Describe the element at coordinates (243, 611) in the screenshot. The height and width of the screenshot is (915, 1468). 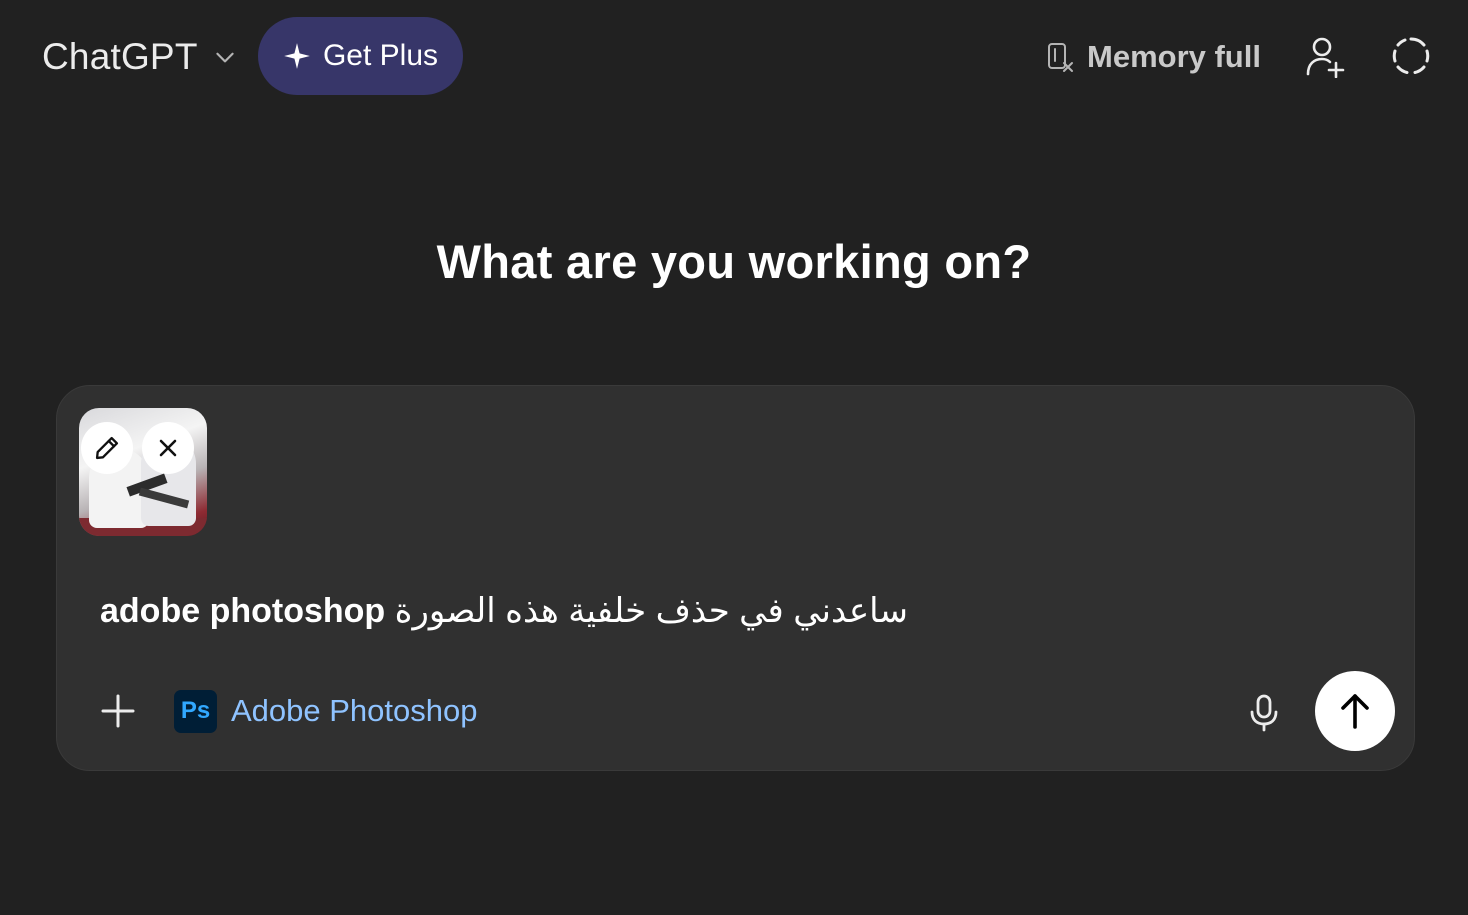
I see `prompt-app-text: adobe photoshop` at that location.